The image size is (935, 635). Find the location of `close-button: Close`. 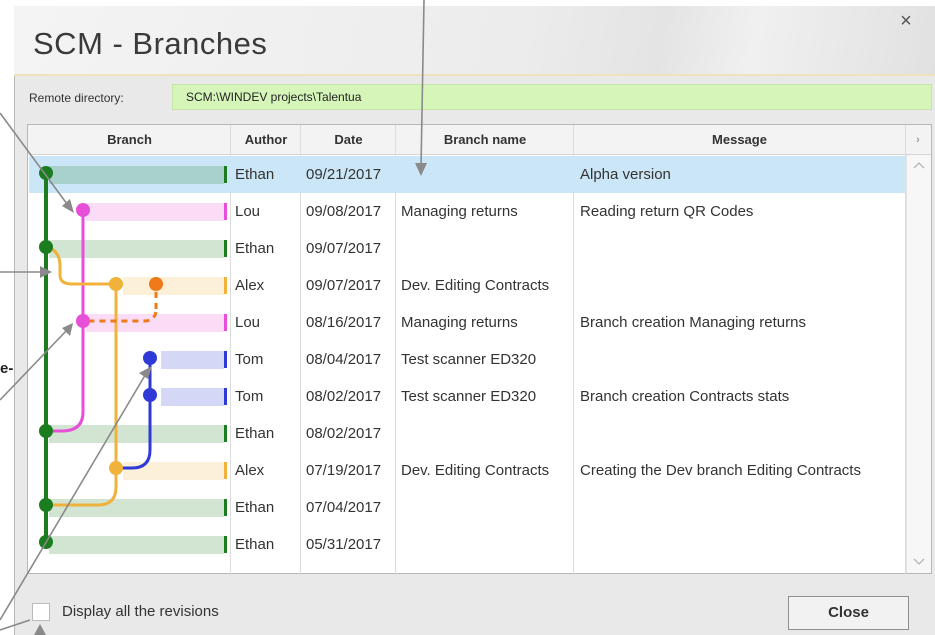

close-button: Close is located at coordinates (848, 613).